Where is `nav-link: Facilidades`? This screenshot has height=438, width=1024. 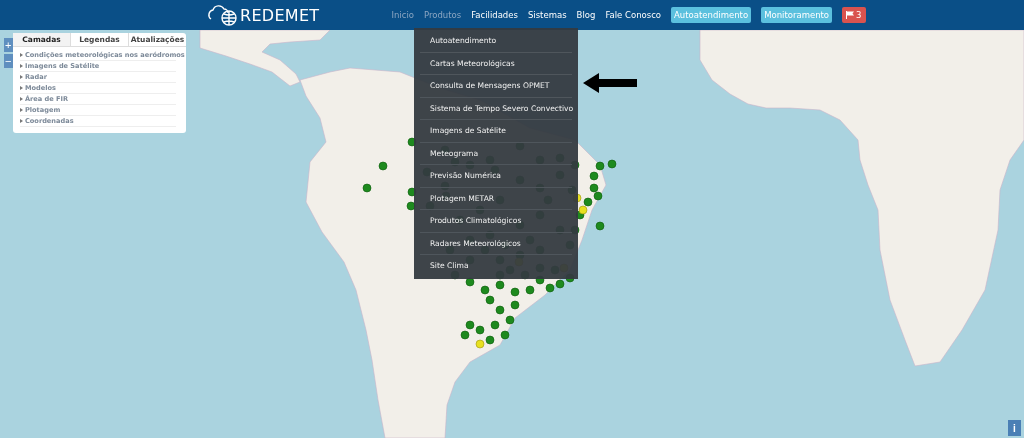 nav-link: Facilidades is located at coordinates (494, 15).